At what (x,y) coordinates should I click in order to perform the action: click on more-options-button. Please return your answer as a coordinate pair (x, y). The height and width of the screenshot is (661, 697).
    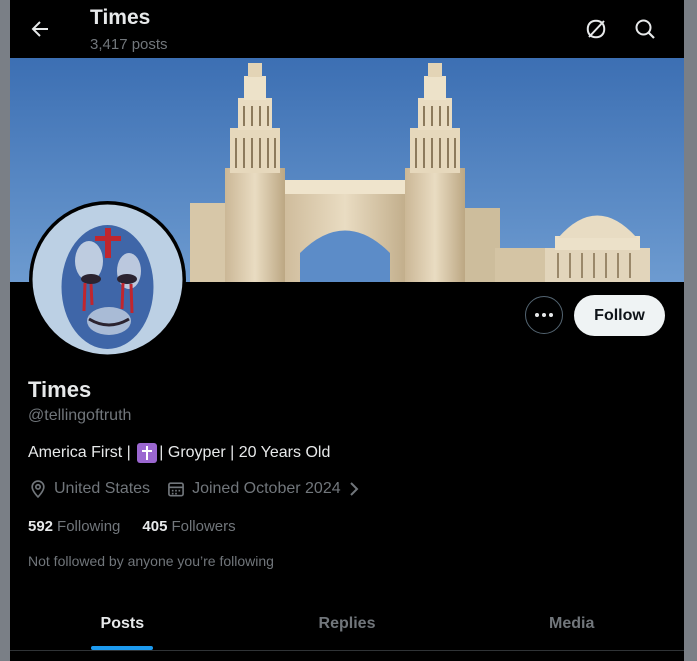
    Looking at the image, I should click on (544, 315).